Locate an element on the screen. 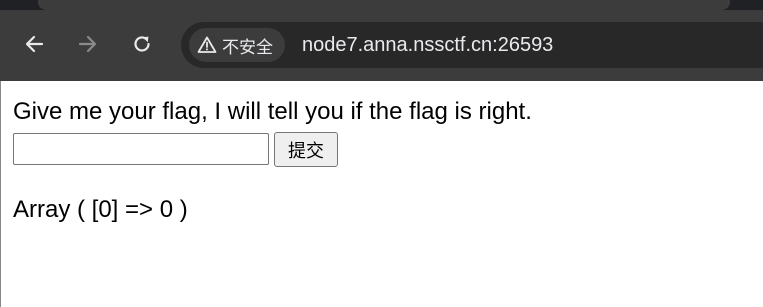 The image size is (763, 307). warning-triangle-icon is located at coordinates (207, 44).